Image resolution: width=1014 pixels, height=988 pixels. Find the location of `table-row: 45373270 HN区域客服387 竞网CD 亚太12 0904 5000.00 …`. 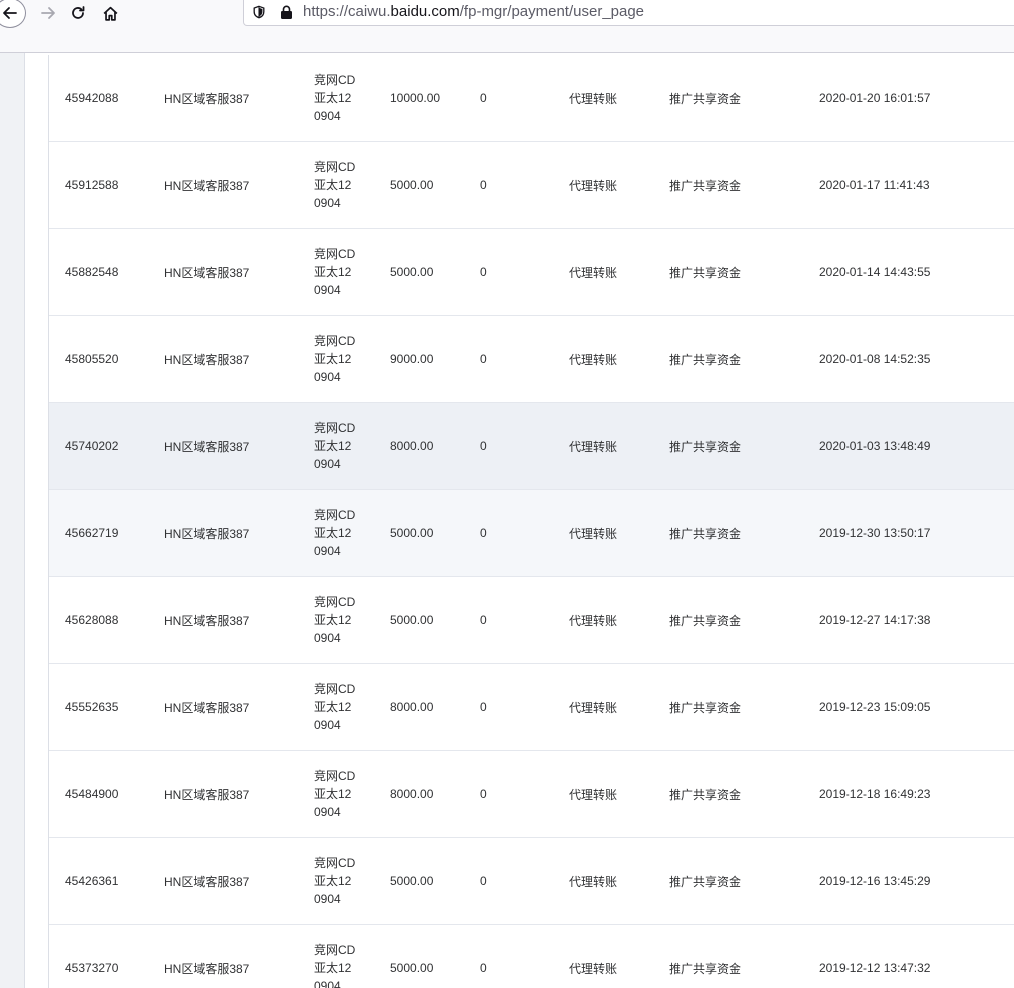

table-row: 45373270 HN区域客服387 竞网CD 亚太12 0904 5000.00 … is located at coordinates (531, 956).